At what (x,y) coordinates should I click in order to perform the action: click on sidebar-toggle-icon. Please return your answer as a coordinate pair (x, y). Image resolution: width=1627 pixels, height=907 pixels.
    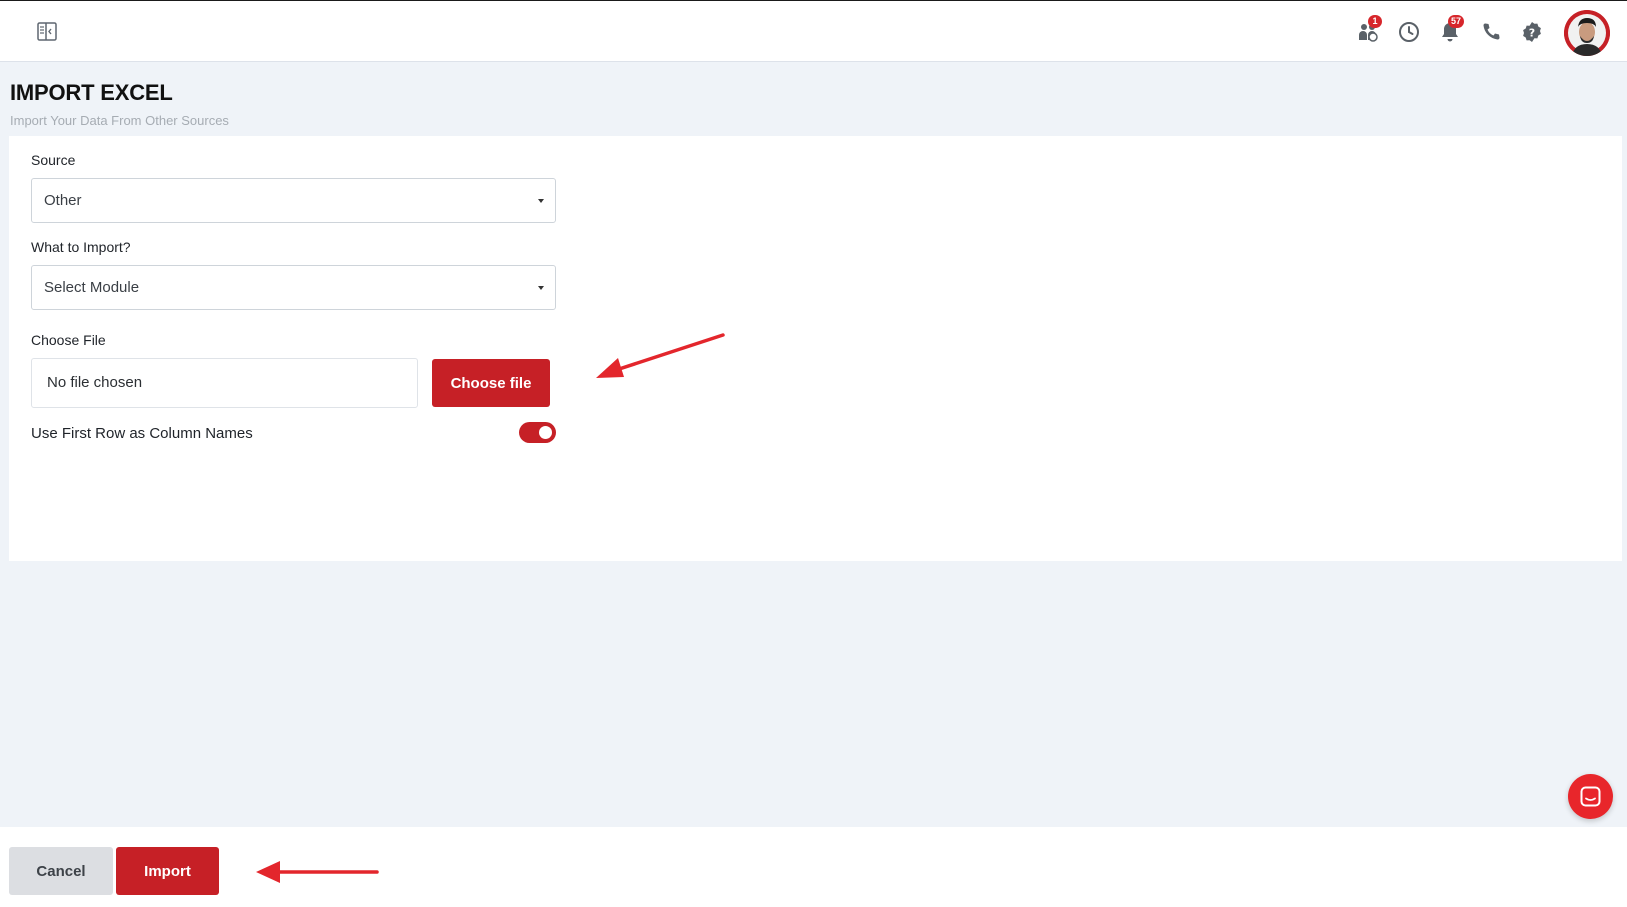
    Looking at the image, I should click on (47, 32).